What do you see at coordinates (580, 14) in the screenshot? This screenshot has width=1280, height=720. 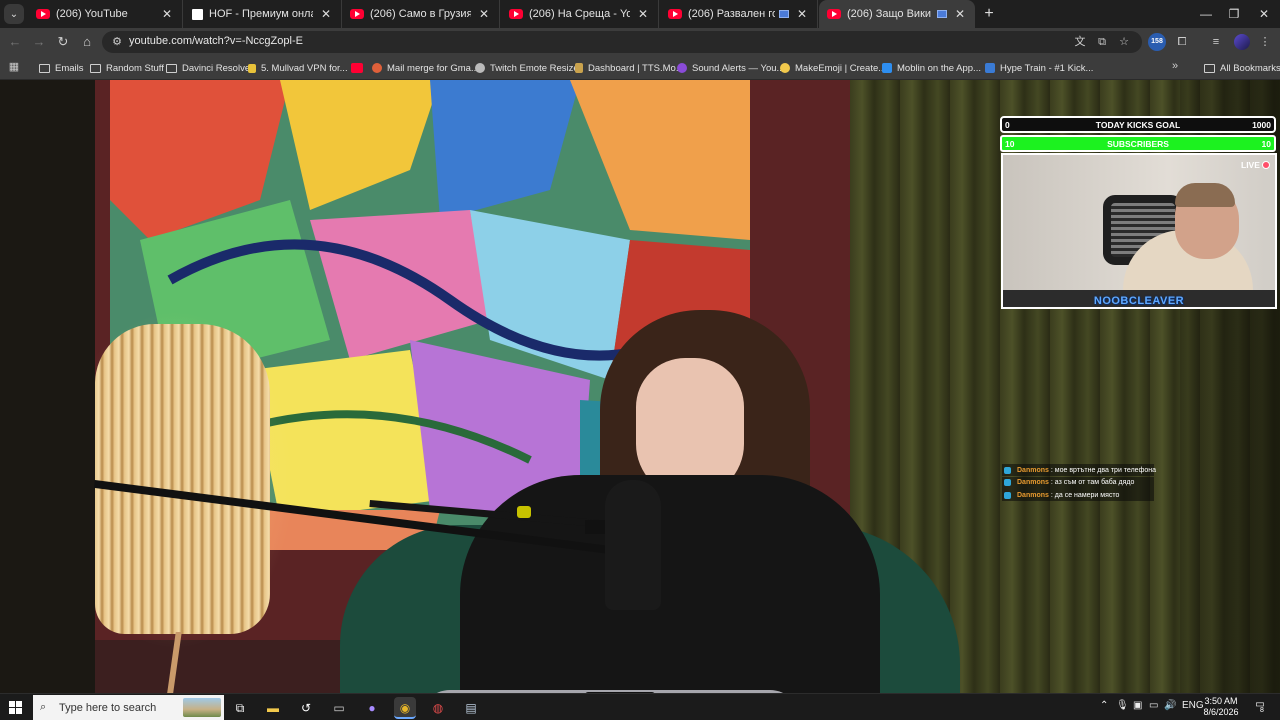 I see `tab-na-sreshta: (206) На Среща - YouTube ✕` at bounding box center [580, 14].